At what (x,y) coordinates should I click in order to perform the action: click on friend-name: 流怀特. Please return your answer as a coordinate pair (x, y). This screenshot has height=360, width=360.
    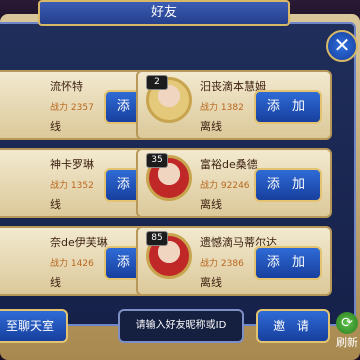
    Looking at the image, I should click on (66, 86).